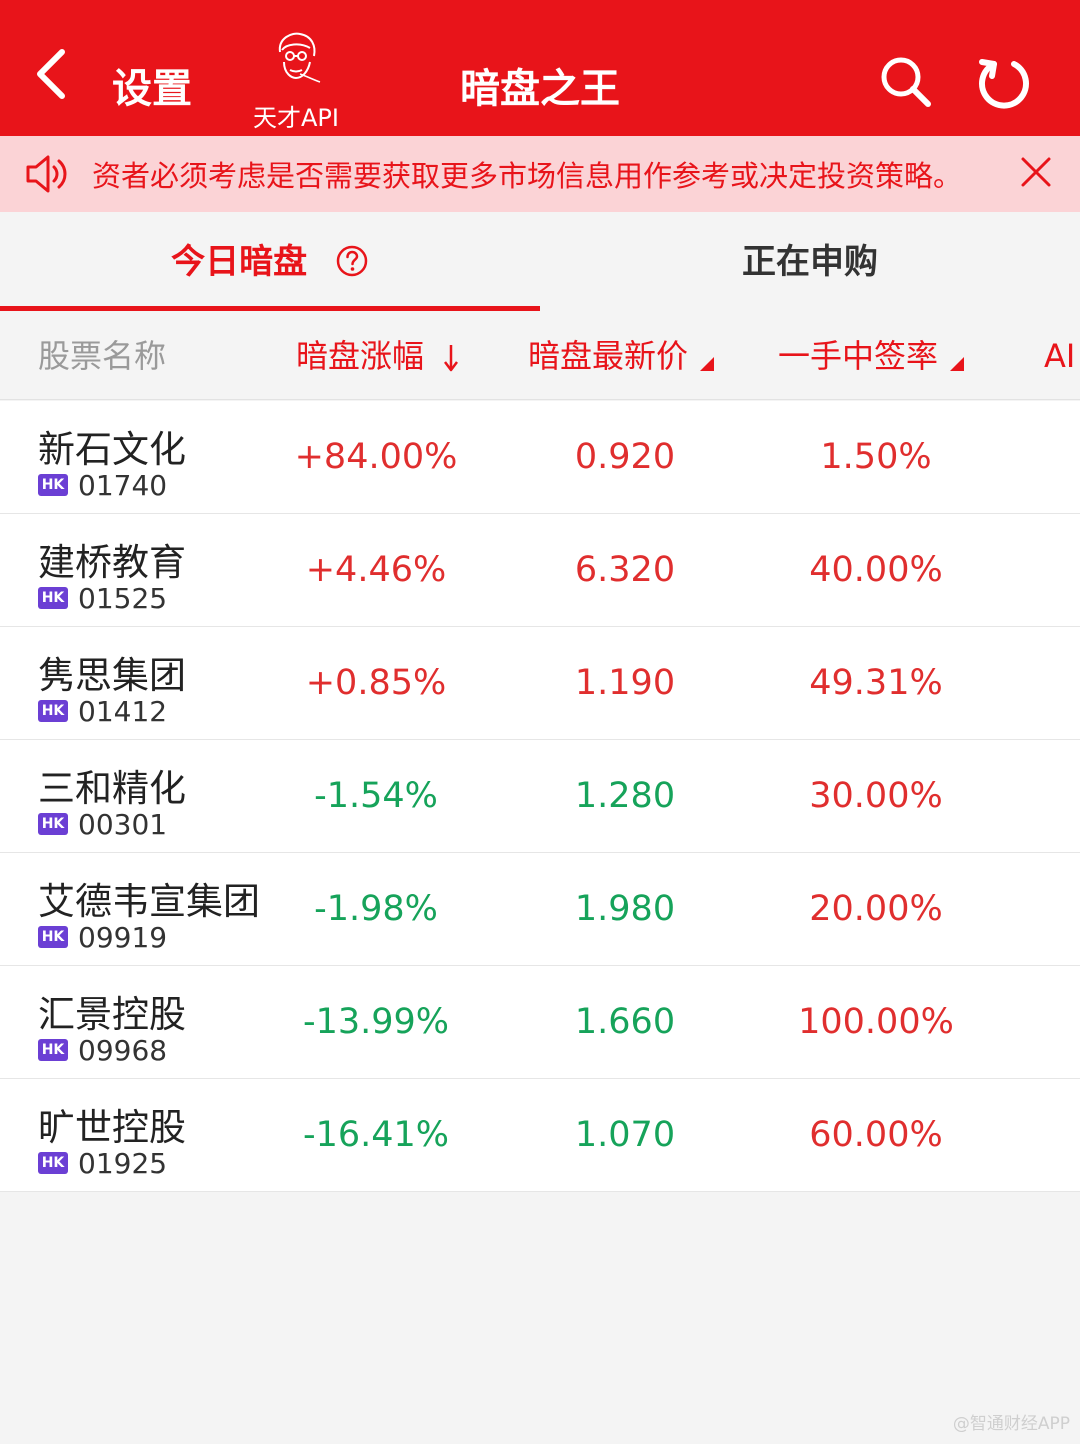 This screenshot has width=1080, height=1444. I want to click on change-value: +0.85%, so click(376, 683).